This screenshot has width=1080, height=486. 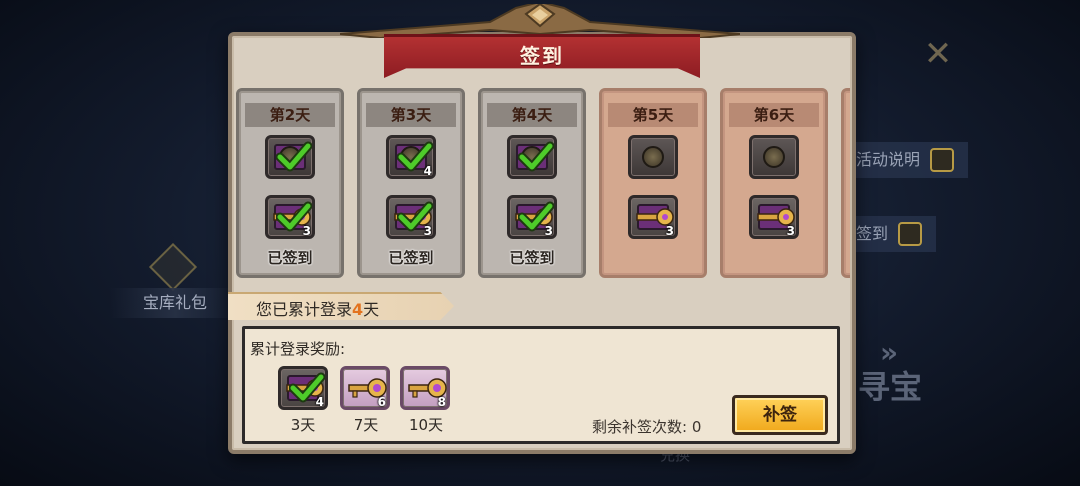 What do you see at coordinates (411, 183) in the screenshot?
I see `day-card: 第3天 4 3 已签到` at bounding box center [411, 183].